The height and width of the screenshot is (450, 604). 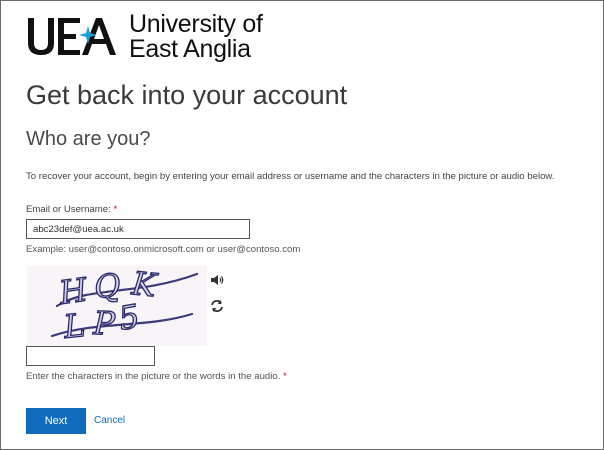 I want to click on captcha-required-mark: *, so click(x=285, y=376).